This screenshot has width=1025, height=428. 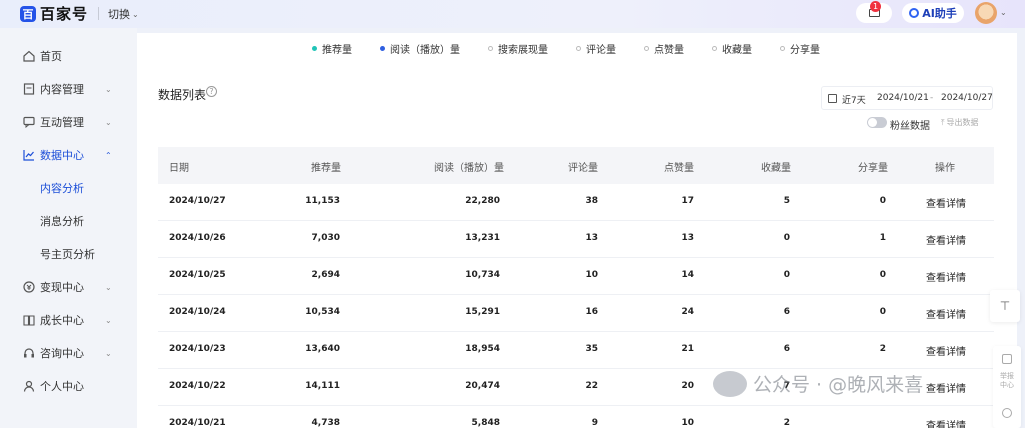 I want to click on cell-date: 2024/10/24, so click(x=197, y=312).